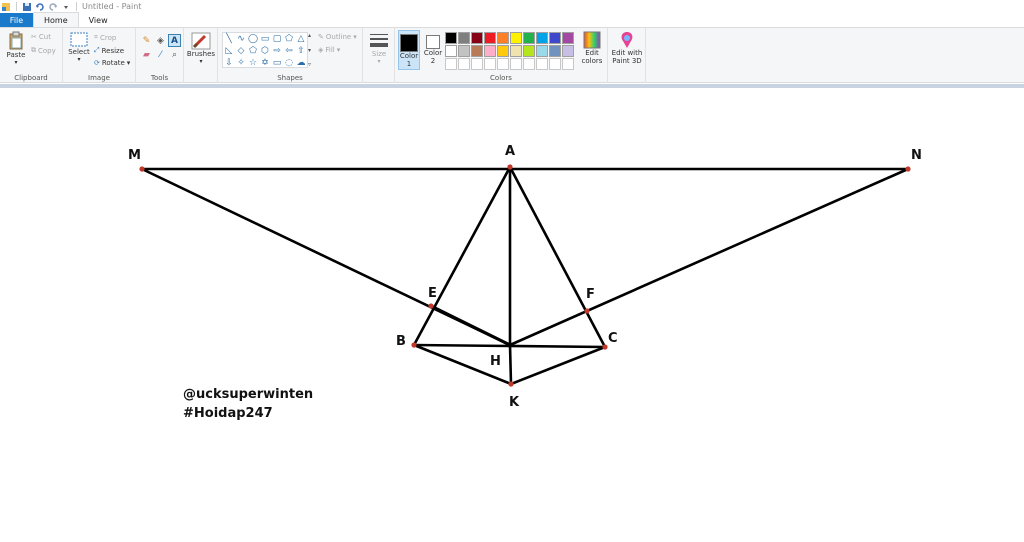 The height and width of the screenshot is (542, 1024). What do you see at coordinates (201, 48) in the screenshot?
I see `brushes-button: Brushes ▾` at bounding box center [201, 48].